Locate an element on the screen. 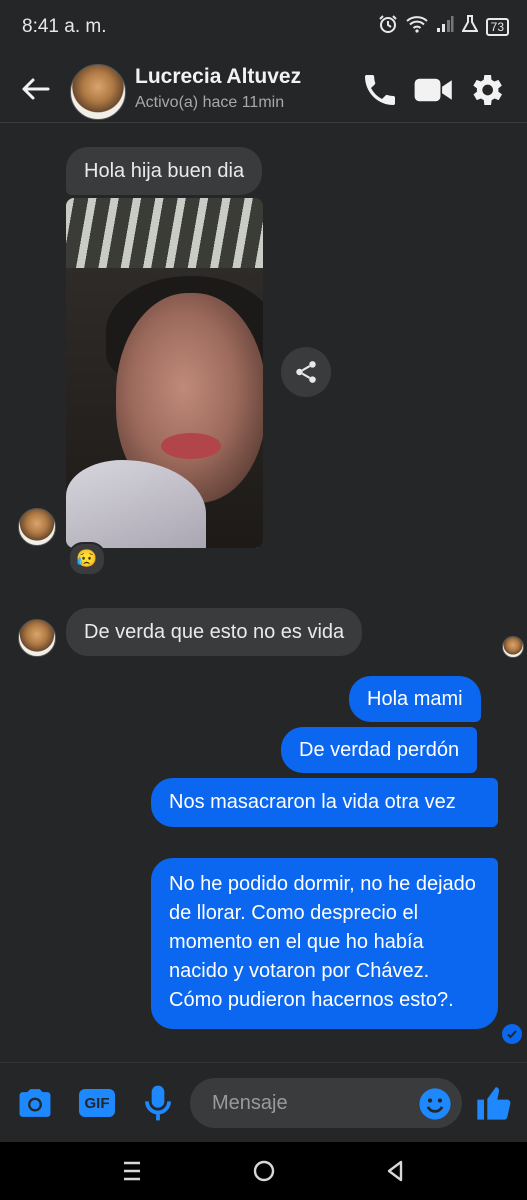 Image resolution: width=527 pixels, height=1200 pixels. home-icon is located at coordinates (264, 1171).